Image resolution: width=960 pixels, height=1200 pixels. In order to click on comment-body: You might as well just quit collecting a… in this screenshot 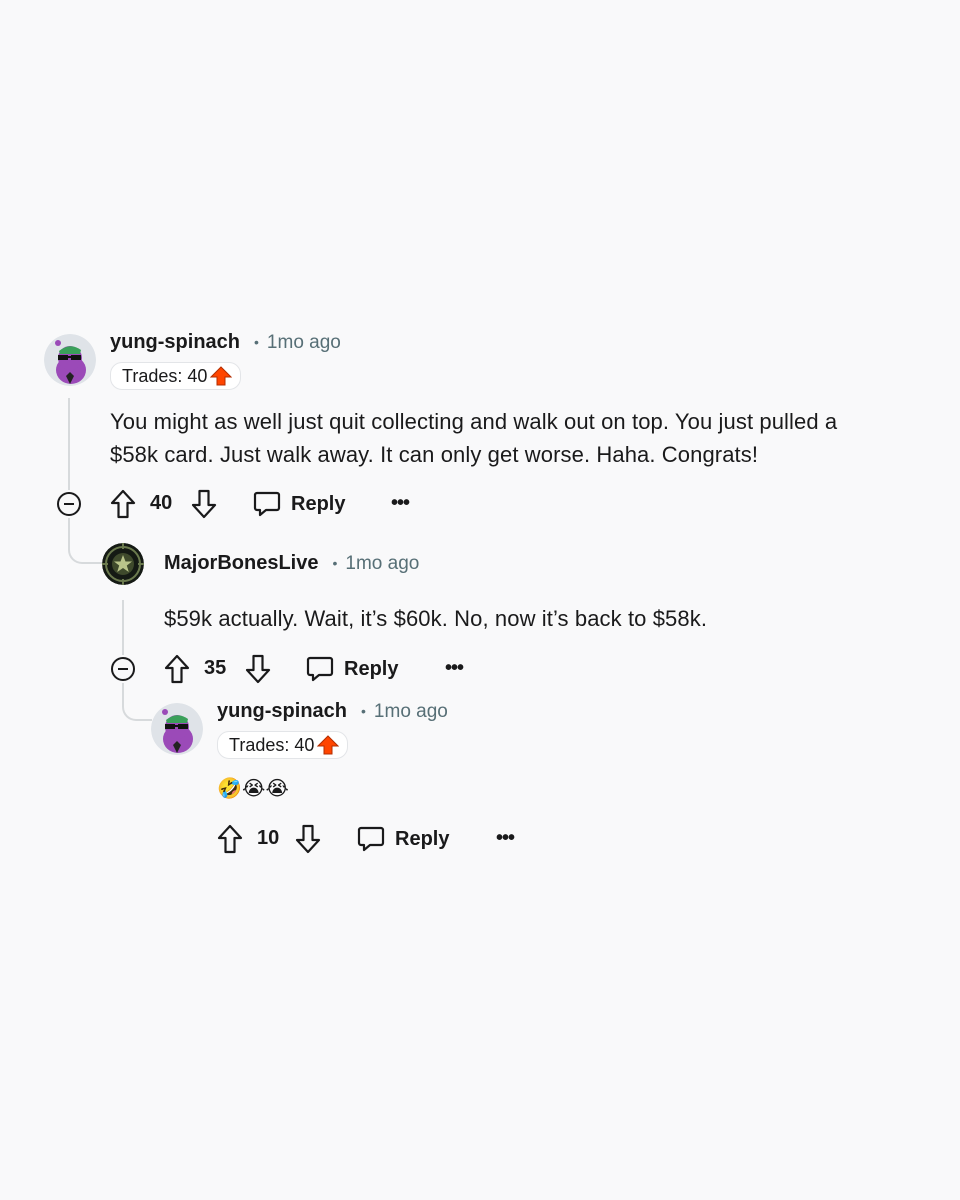, I will do `click(520, 438)`.